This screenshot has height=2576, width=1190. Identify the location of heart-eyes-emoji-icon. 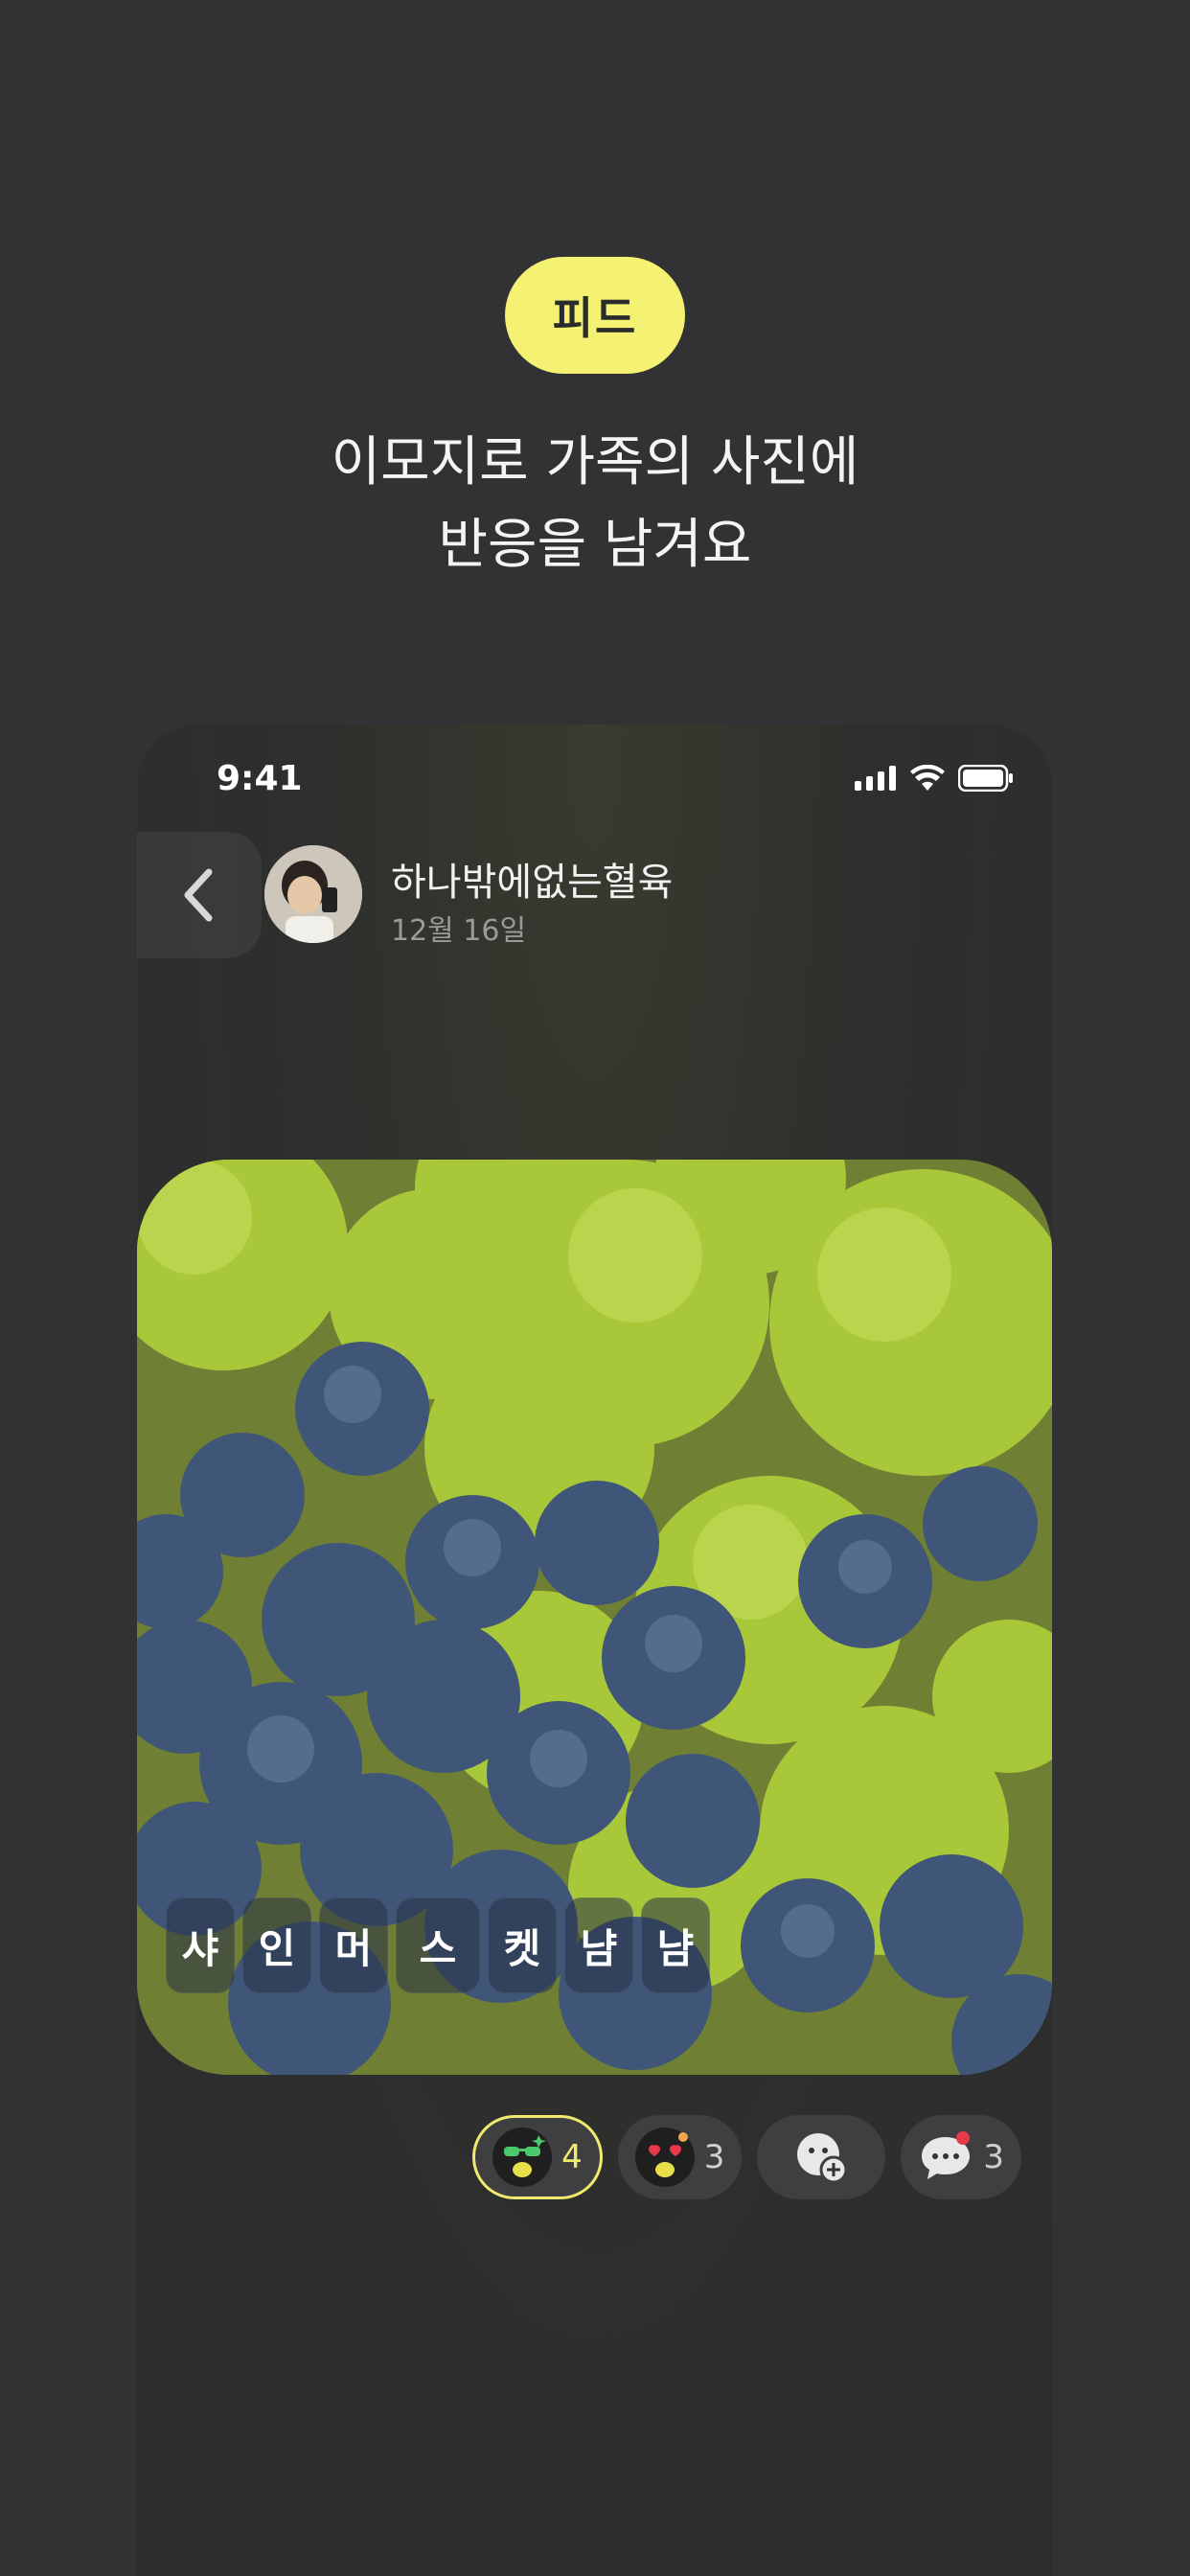
(665, 2157).